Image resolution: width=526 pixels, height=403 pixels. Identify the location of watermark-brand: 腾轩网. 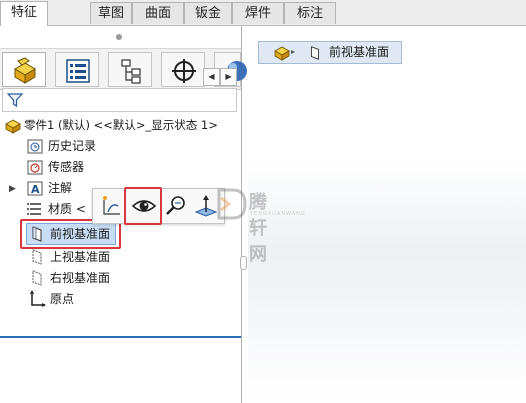
(258, 228).